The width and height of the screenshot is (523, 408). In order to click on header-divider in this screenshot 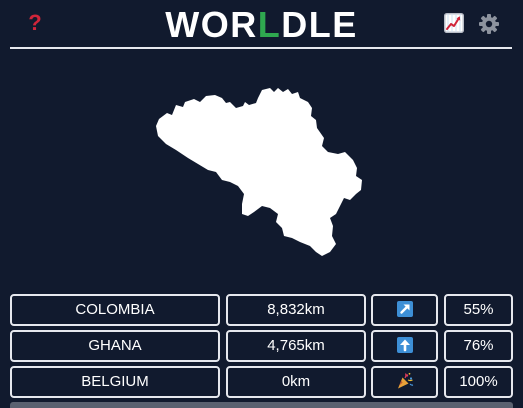, I will do `click(261, 48)`.